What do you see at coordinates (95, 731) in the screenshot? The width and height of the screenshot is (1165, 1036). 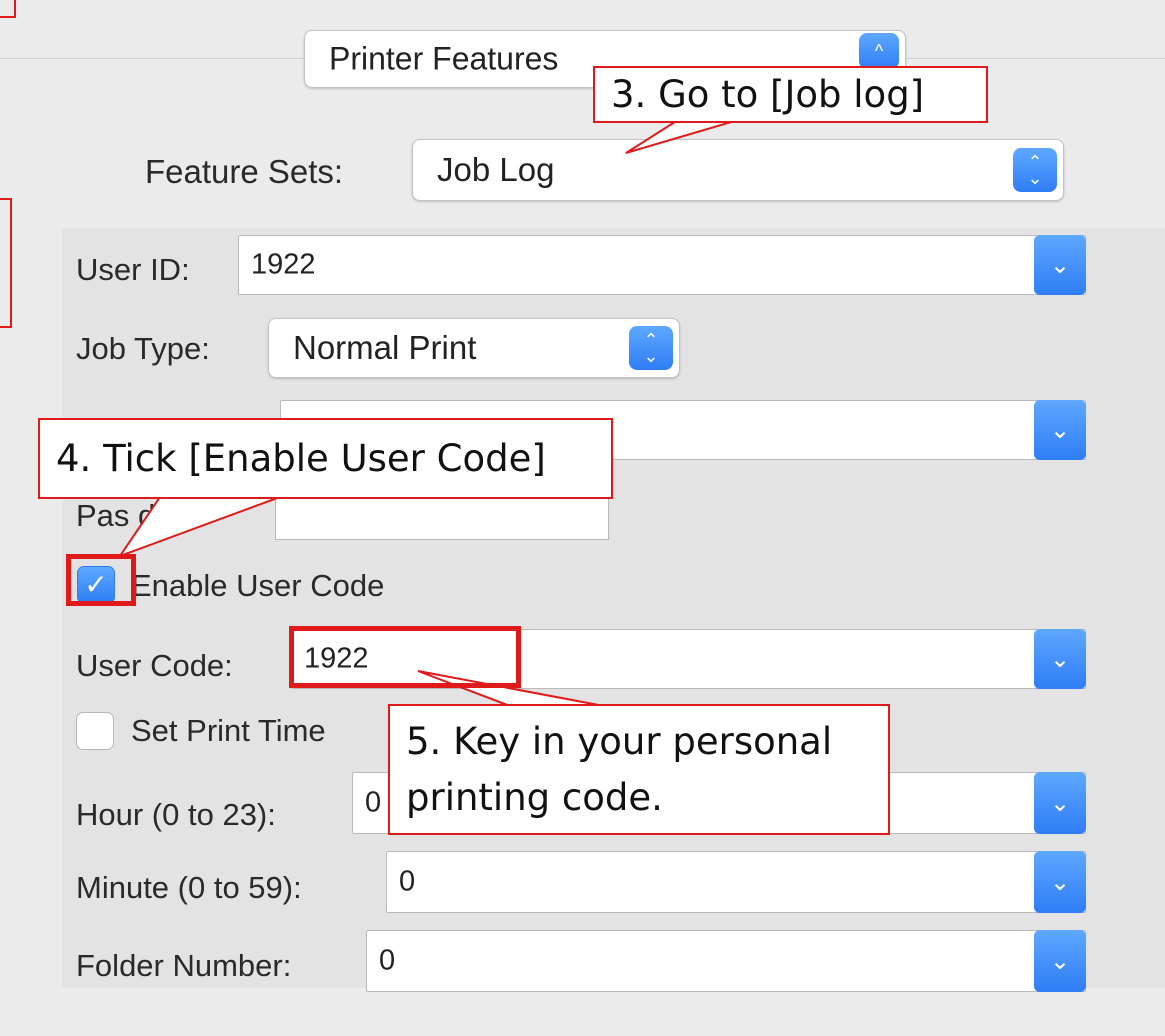 I see `set-print-time-checkbox` at bounding box center [95, 731].